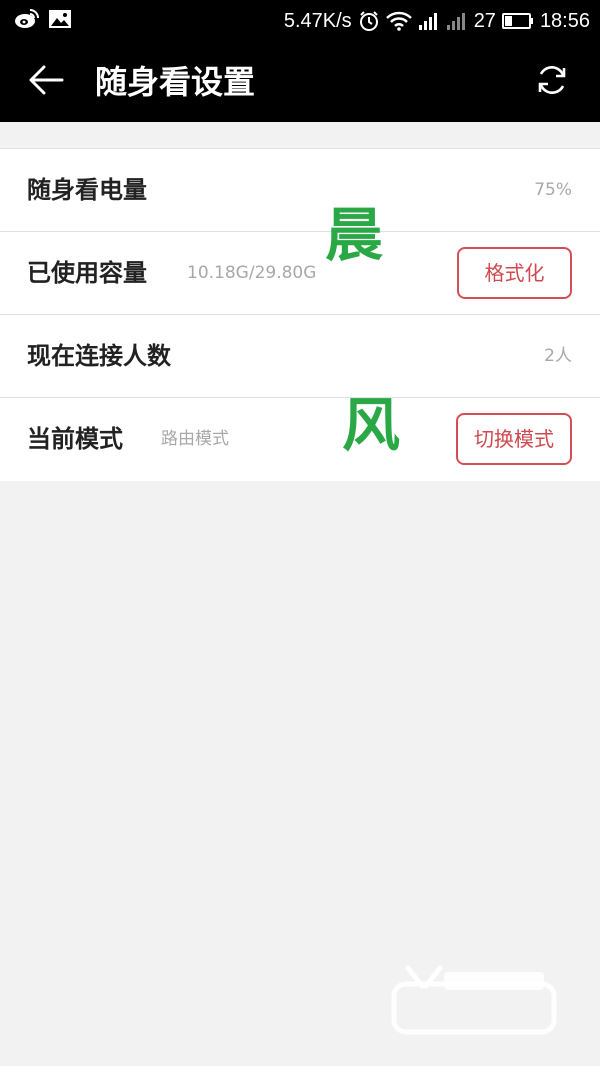  What do you see at coordinates (354, 235) in the screenshot?
I see `overlay-char-chen: 晨` at bounding box center [354, 235].